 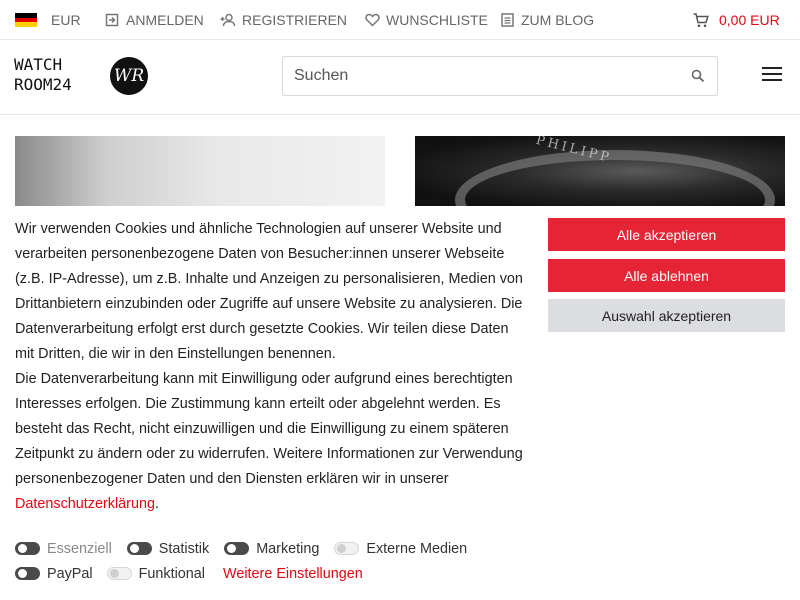 I want to click on search-box, so click(x=500, y=76).